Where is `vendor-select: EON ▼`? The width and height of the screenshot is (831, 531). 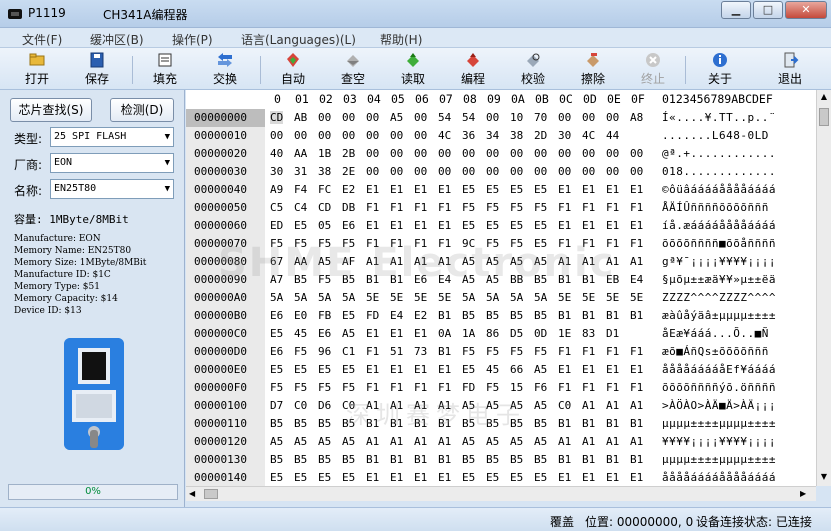 vendor-select: EON ▼ is located at coordinates (112, 163).